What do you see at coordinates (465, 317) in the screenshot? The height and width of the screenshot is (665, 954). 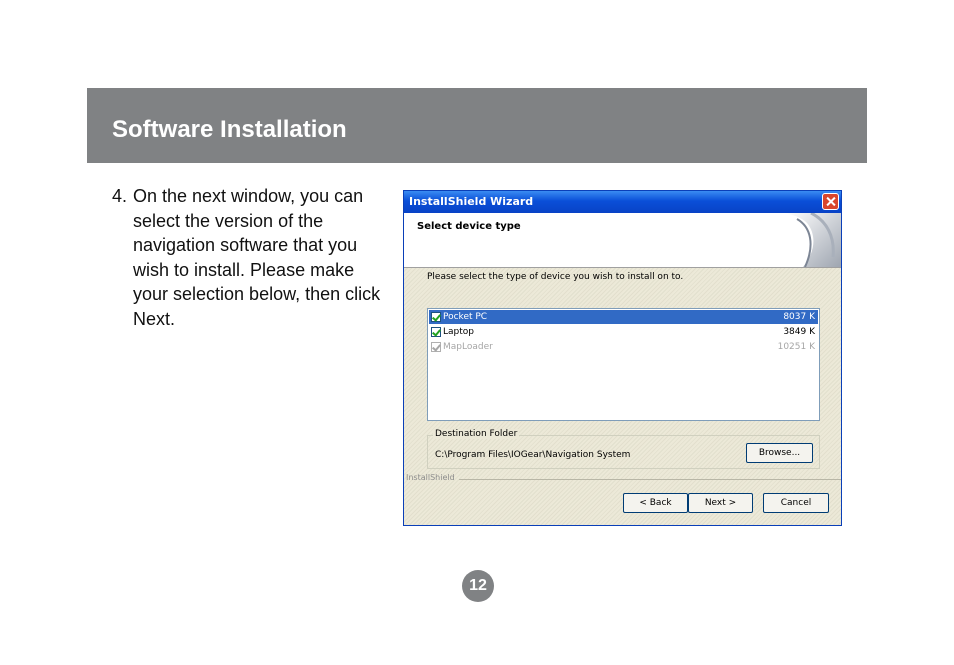 I see `item-name: Pocket PC` at bounding box center [465, 317].